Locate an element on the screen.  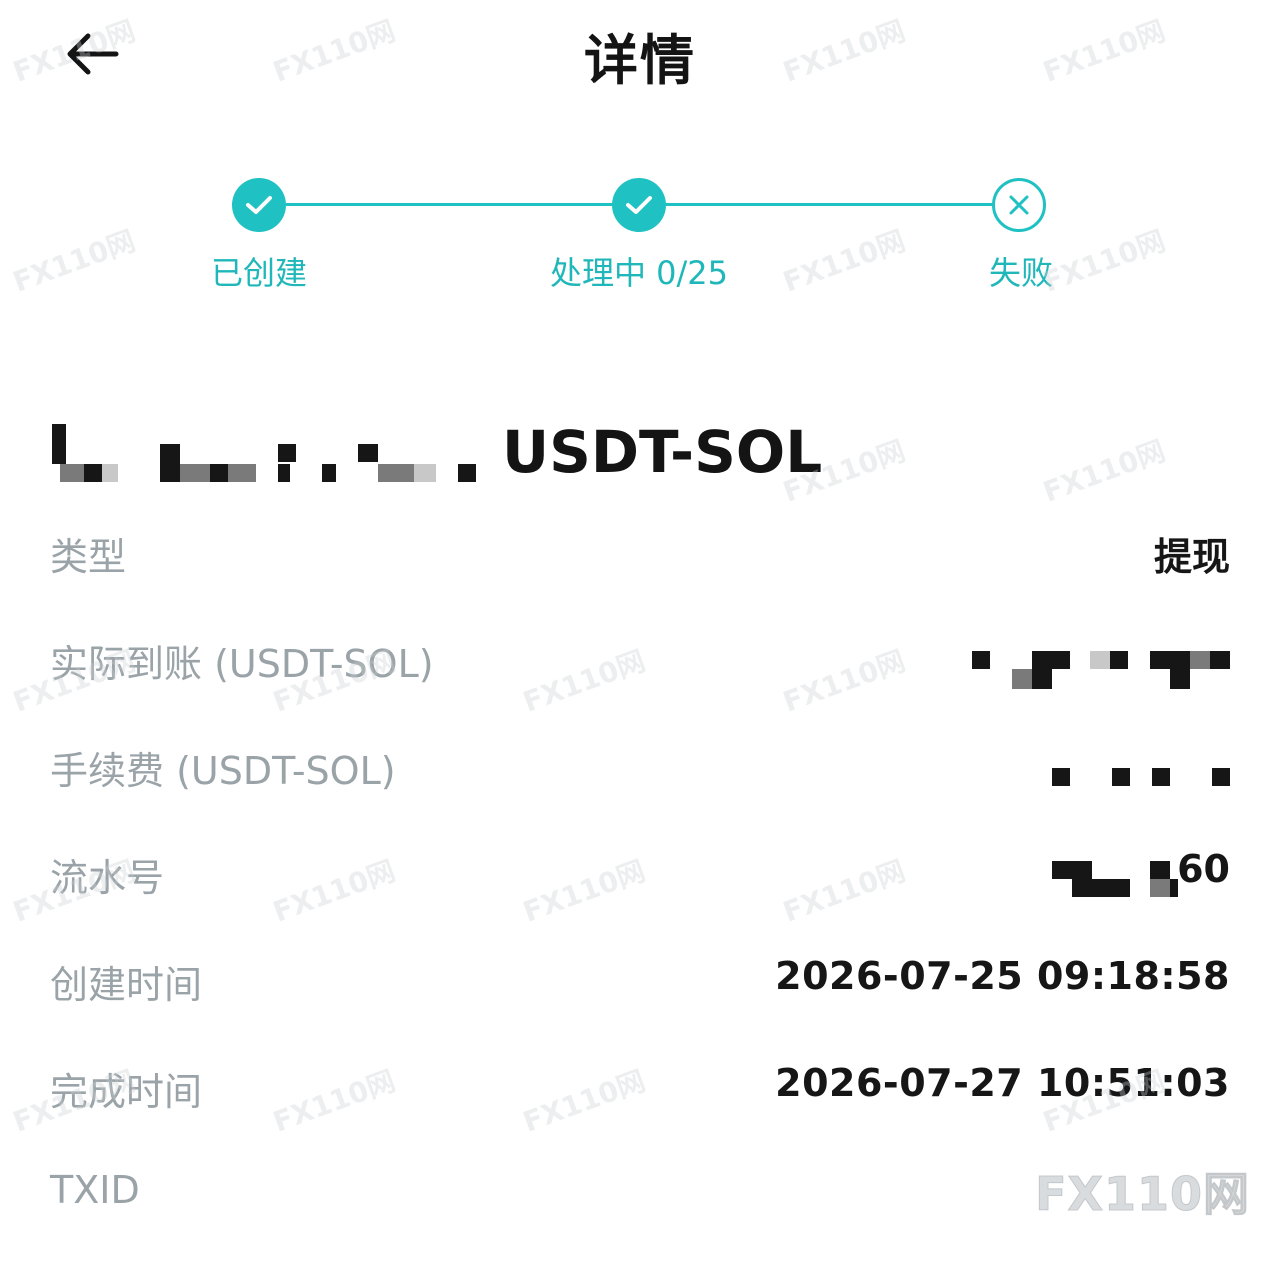
step-processing-node is located at coordinates (639, 205).